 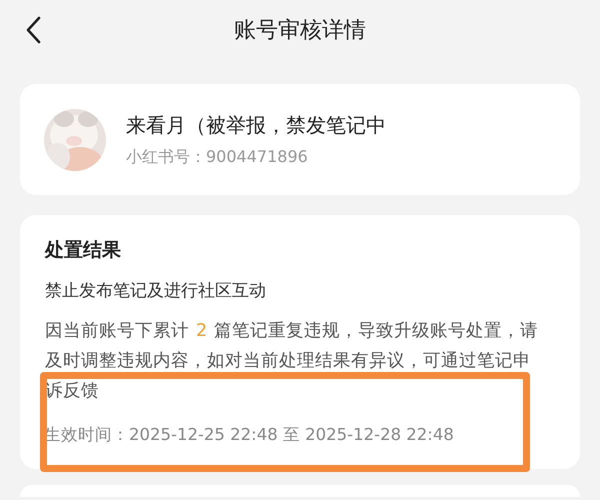 What do you see at coordinates (300, 31) in the screenshot?
I see `page-title: 账号审核详情` at bounding box center [300, 31].